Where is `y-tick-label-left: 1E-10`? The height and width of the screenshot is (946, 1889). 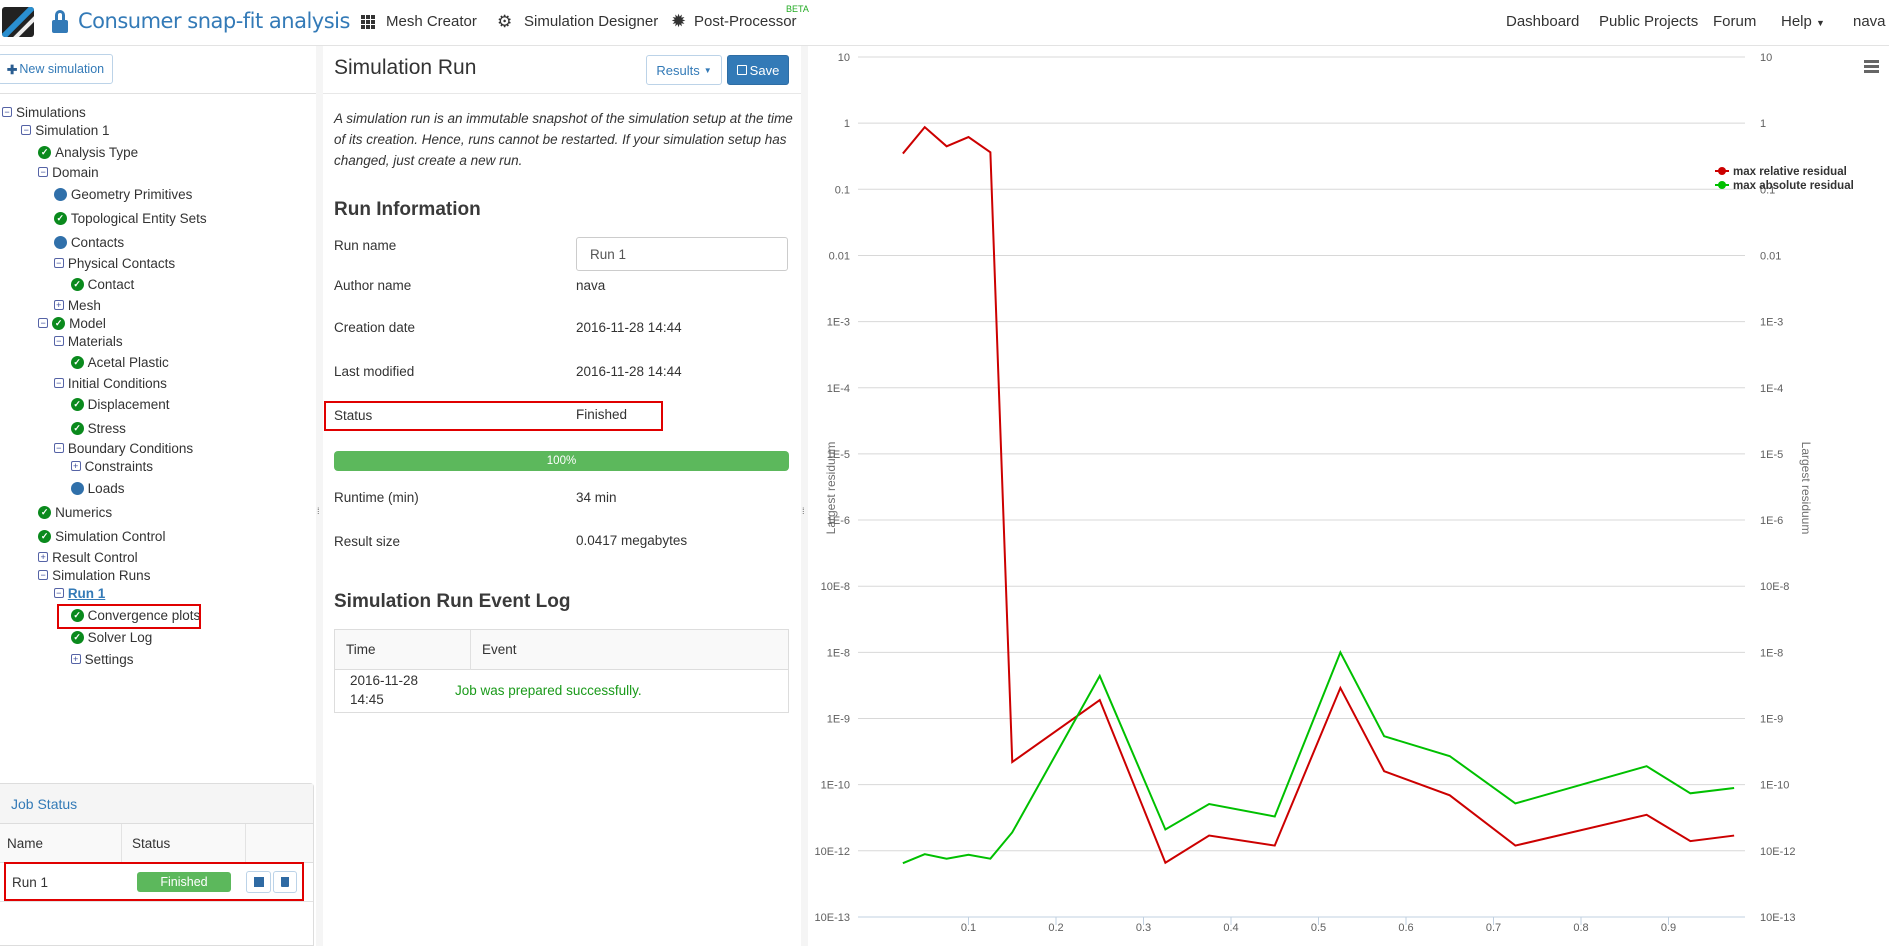
y-tick-label-left: 1E-10 is located at coordinates (835, 786).